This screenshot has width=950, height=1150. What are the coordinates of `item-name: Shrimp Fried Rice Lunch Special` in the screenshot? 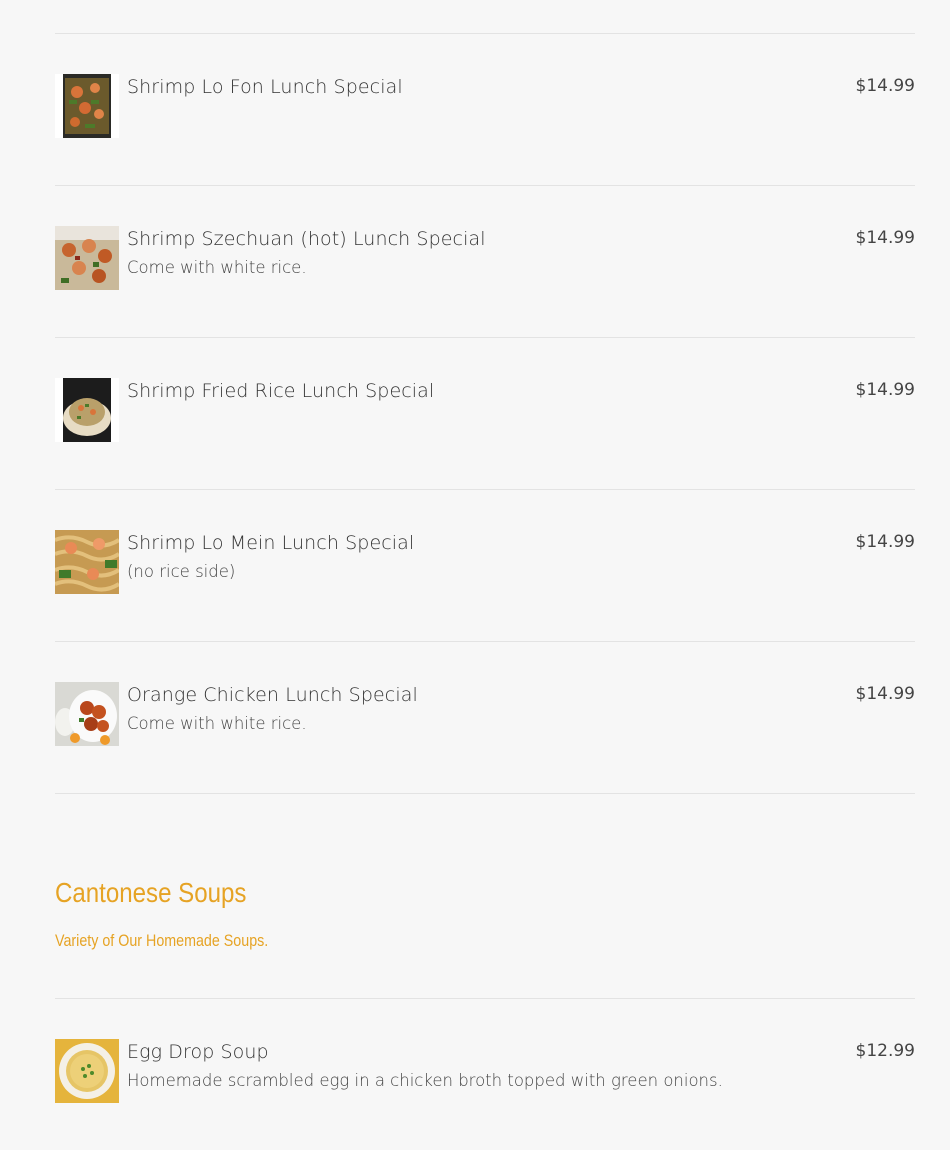 It's located at (280, 391).